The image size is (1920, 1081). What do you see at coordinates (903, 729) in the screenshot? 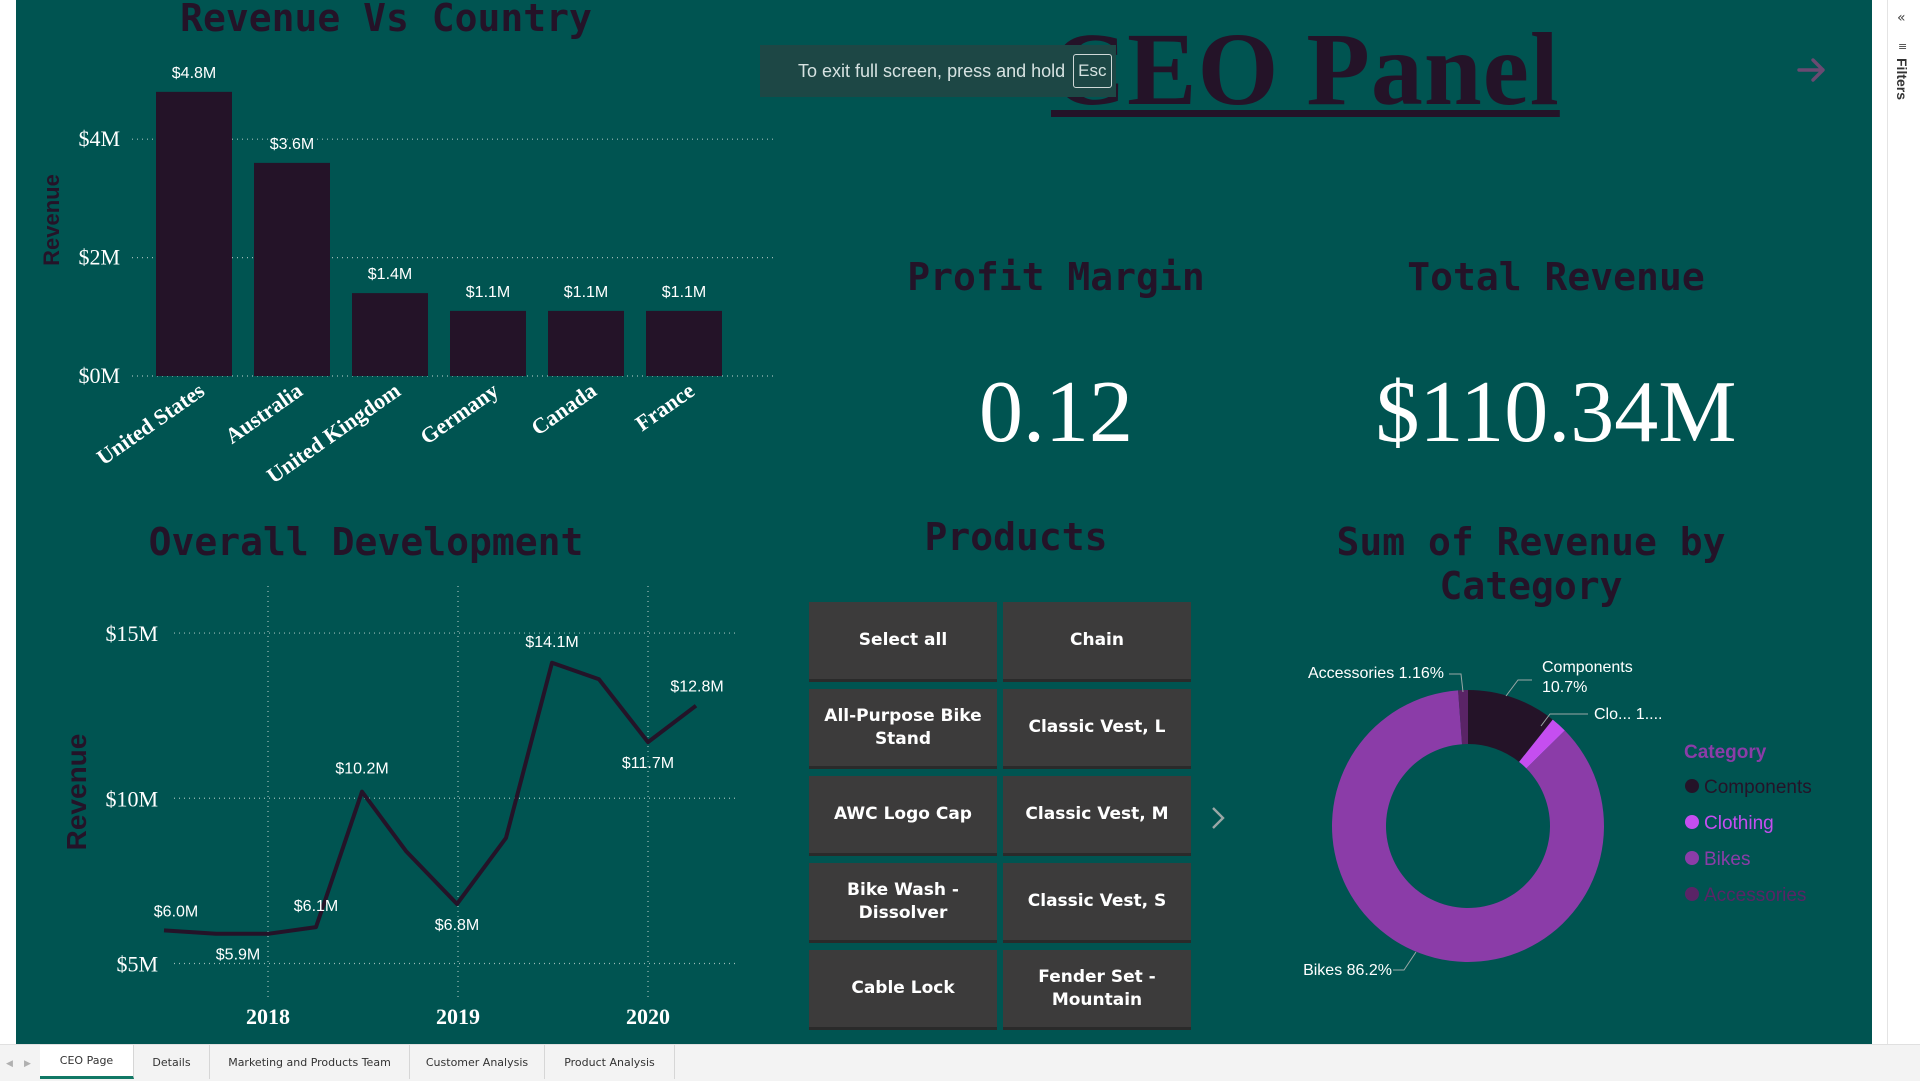
I see `slicer-item: All-Purpose Bike Stand` at bounding box center [903, 729].